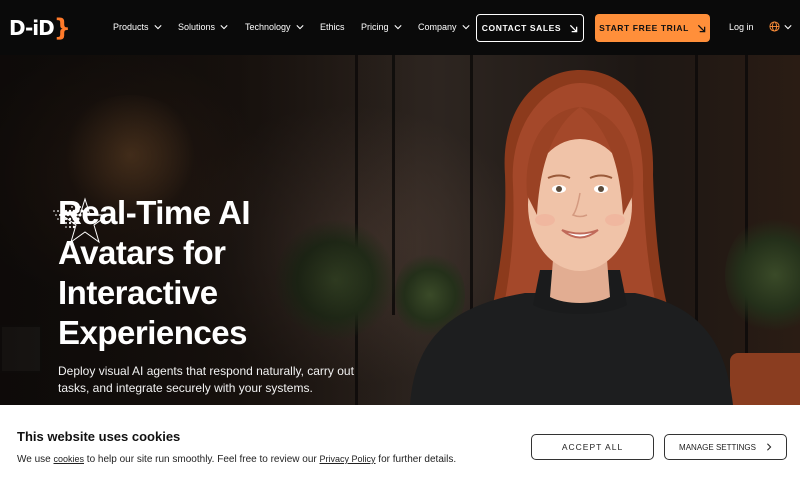  What do you see at coordinates (268, 27) in the screenshot?
I see `nav-item-label: Technology` at bounding box center [268, 27].